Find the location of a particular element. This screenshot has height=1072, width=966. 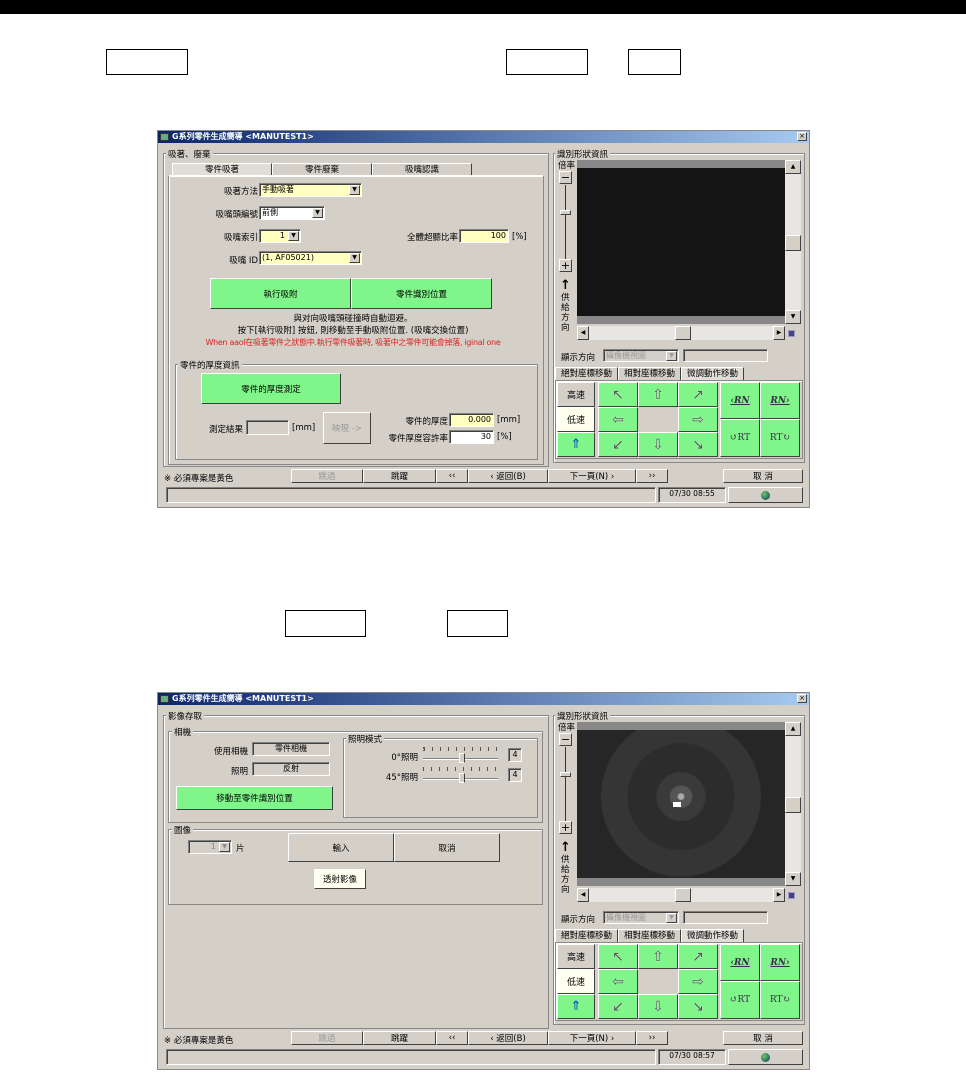

pick-method-select: 手動吸著 ▼ is located at coordinates (310, 190).